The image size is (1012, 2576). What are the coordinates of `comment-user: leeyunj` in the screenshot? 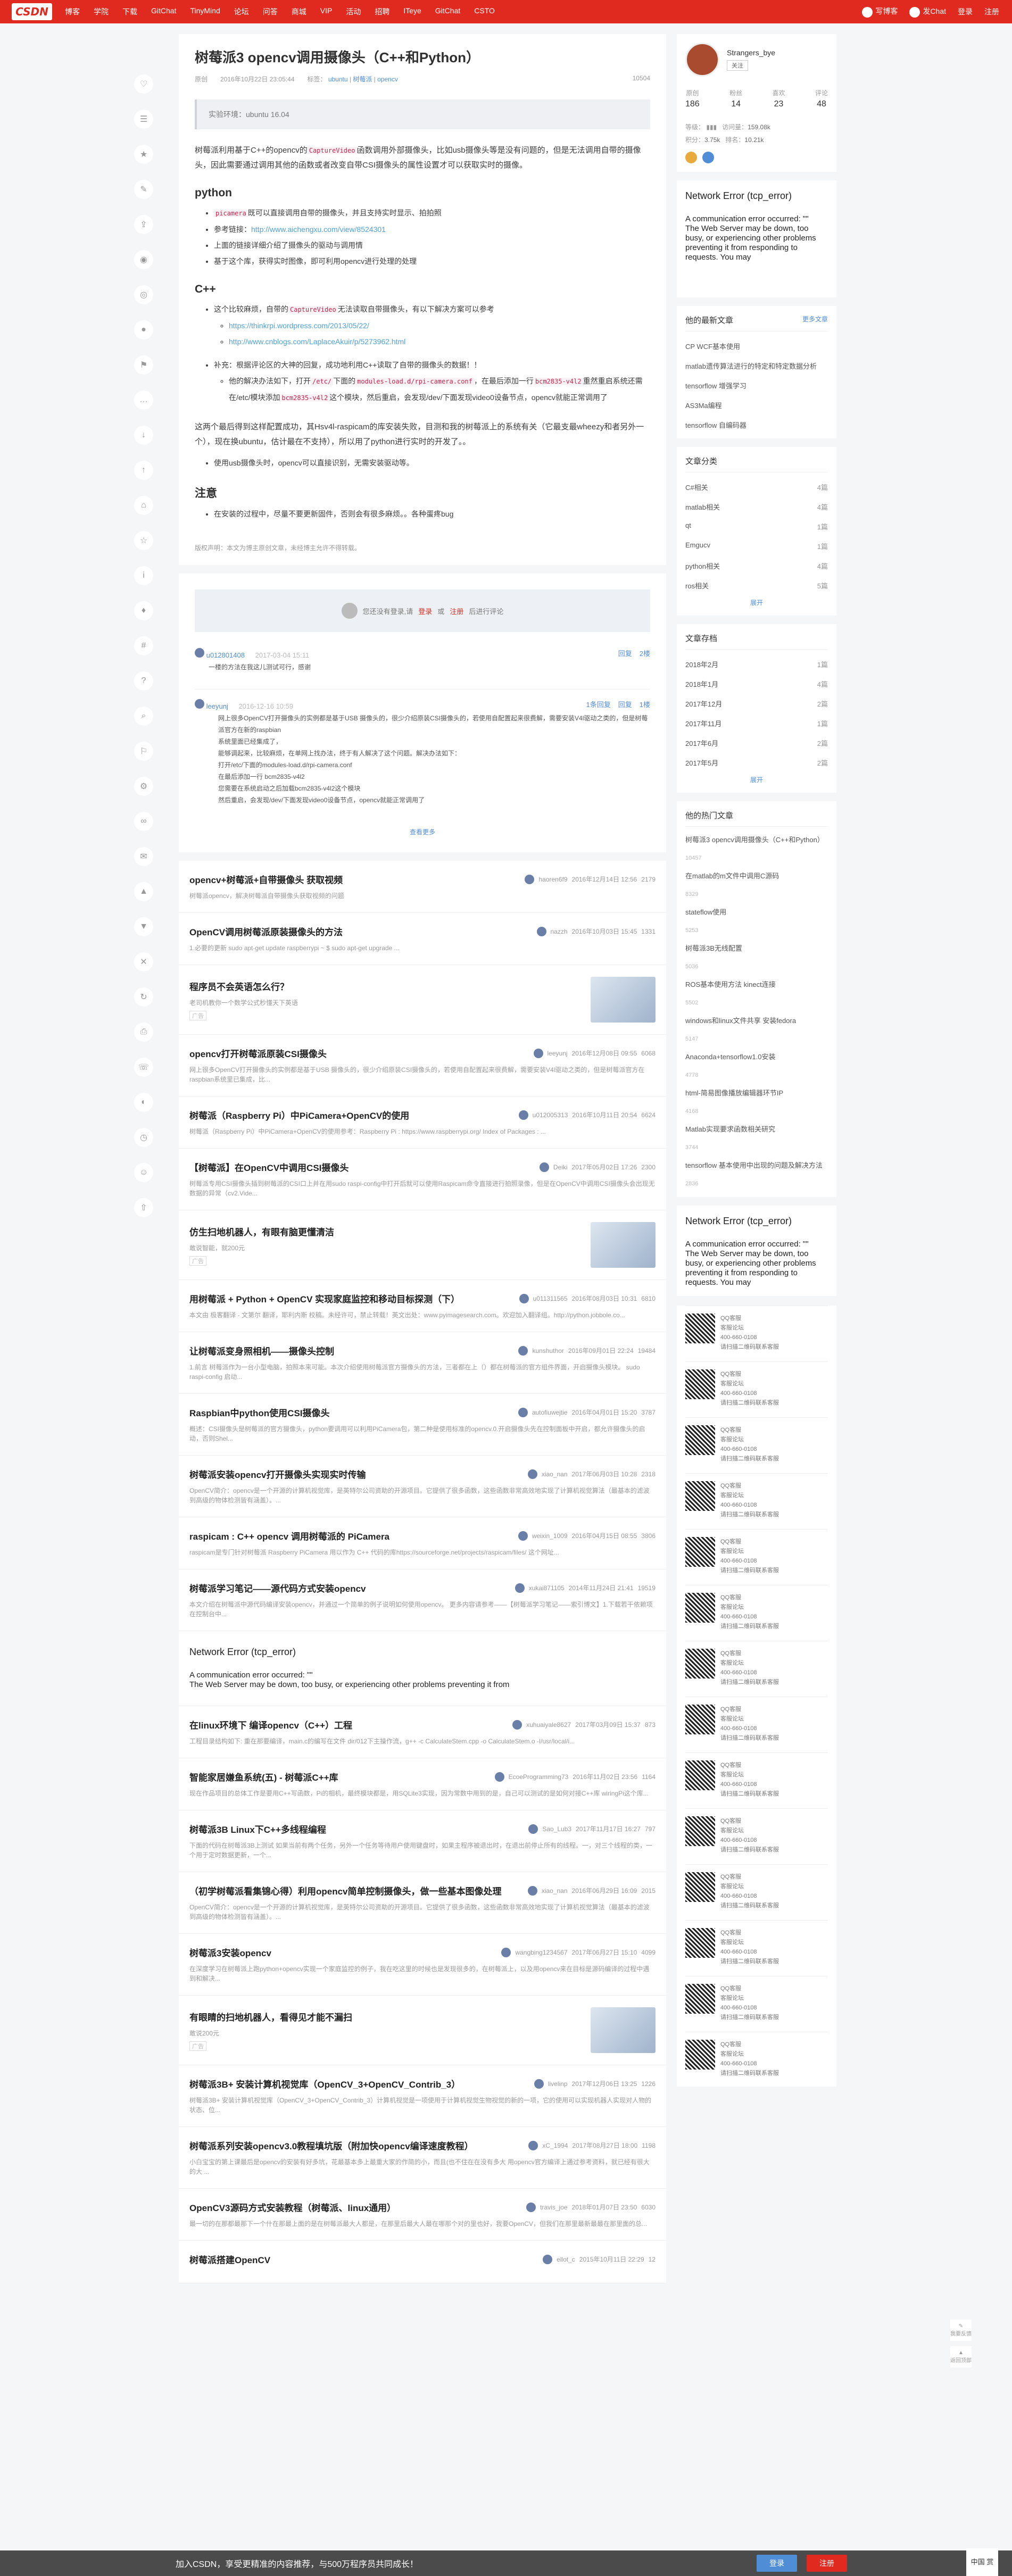 It's located at (217, 706).